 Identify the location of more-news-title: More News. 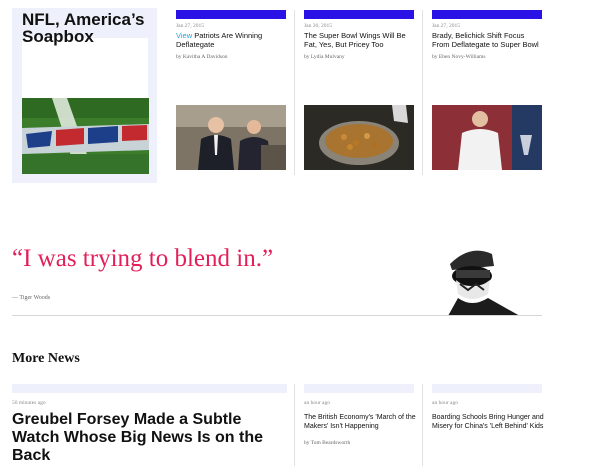
(46, 358).